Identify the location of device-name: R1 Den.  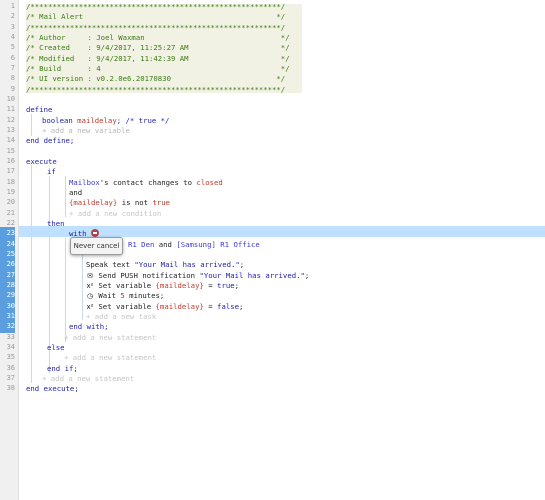
(141, 244).